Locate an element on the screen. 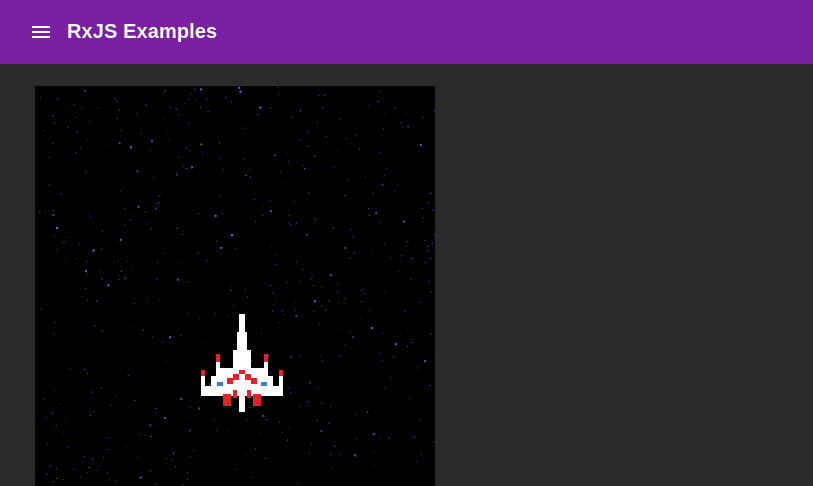 The image size is (813, 486). ship-chevron-left is located at coordinates (236, 377).